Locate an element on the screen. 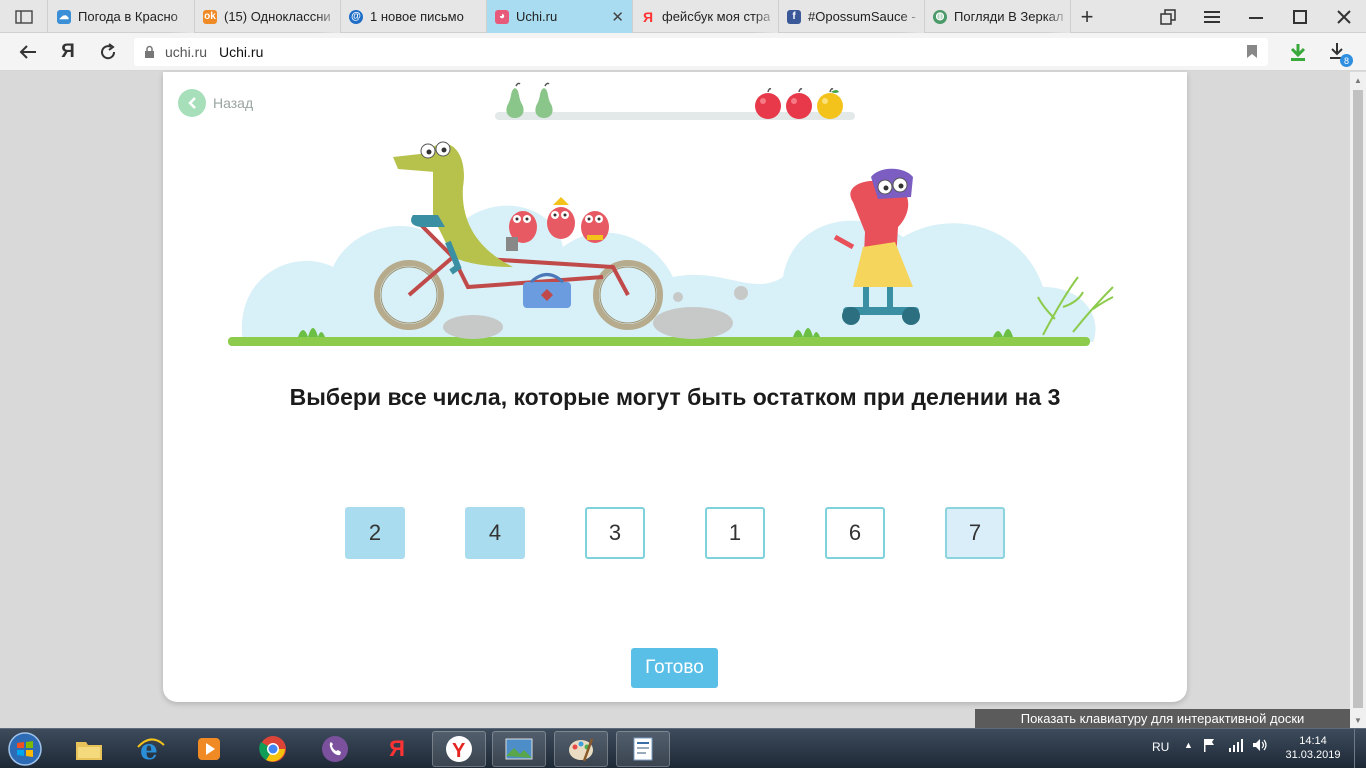 Image resolution: width=1366 pixels, height=768 pixels. grass-ground is located at coordinates (659, 341).